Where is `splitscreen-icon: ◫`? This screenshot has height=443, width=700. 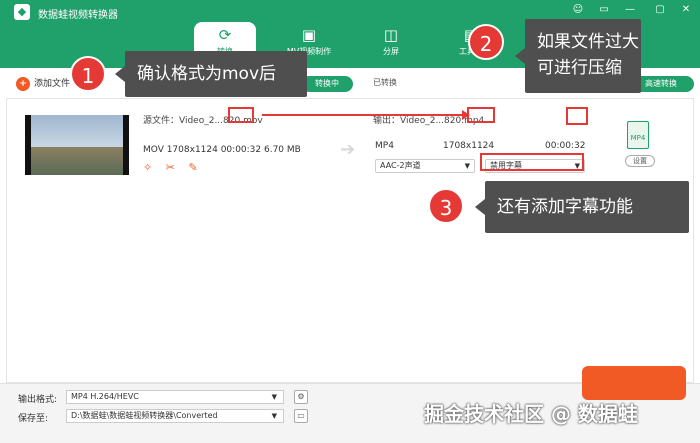 splitscreen-icon: ◫ is located at coordinates (391, 35).